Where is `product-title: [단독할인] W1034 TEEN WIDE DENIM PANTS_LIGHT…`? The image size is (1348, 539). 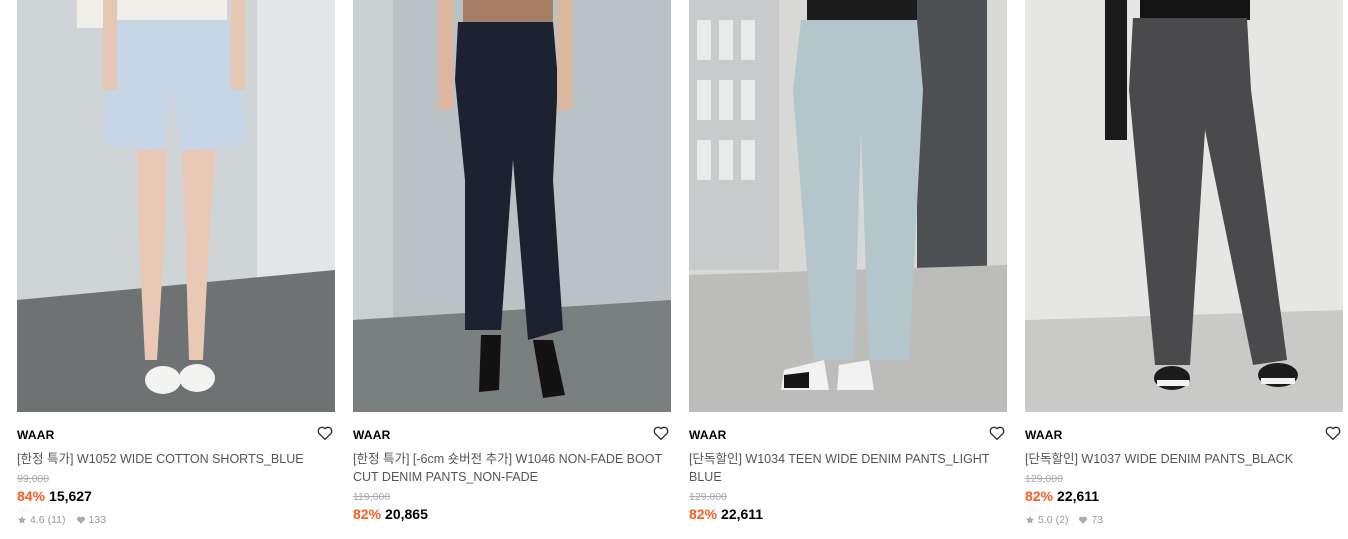 product-title: [단독할인] W1034 TEEN WIDE DENIM PANTS_LIGHT… is located at coordinates (847, 468).